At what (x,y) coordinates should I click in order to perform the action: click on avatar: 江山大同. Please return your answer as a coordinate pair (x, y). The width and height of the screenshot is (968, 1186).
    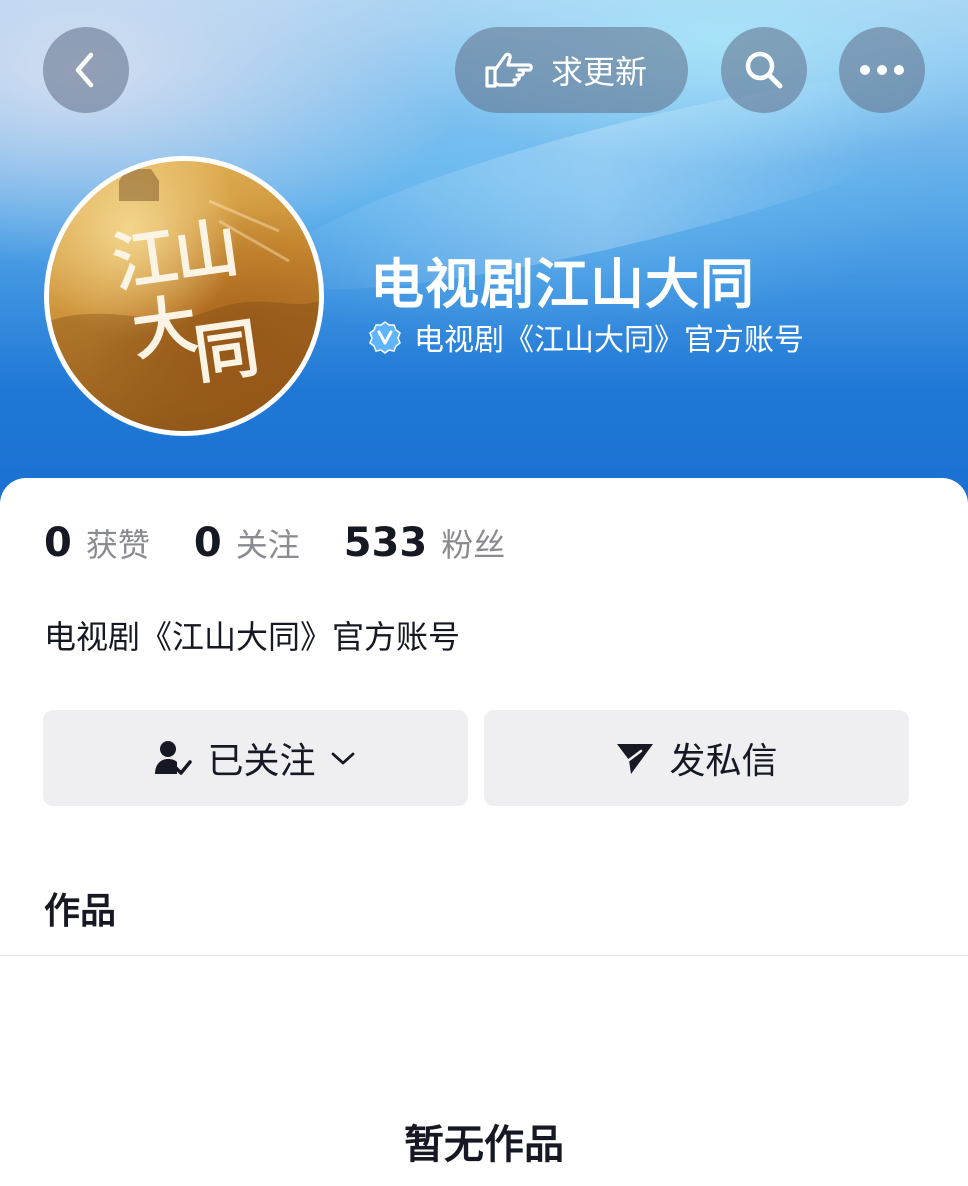
    Looking at the image, I should click on (184, 296).